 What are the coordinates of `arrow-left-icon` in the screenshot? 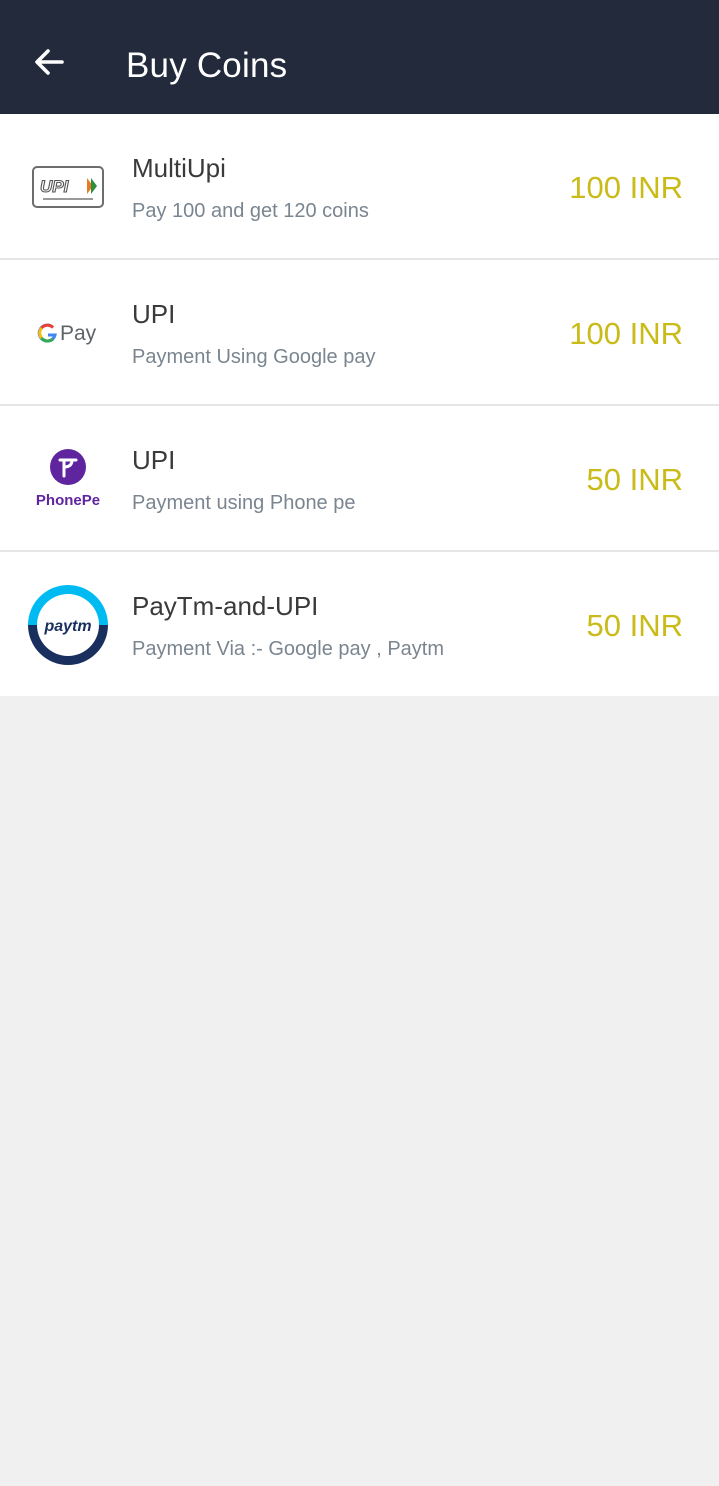 It's located at (49, 62).